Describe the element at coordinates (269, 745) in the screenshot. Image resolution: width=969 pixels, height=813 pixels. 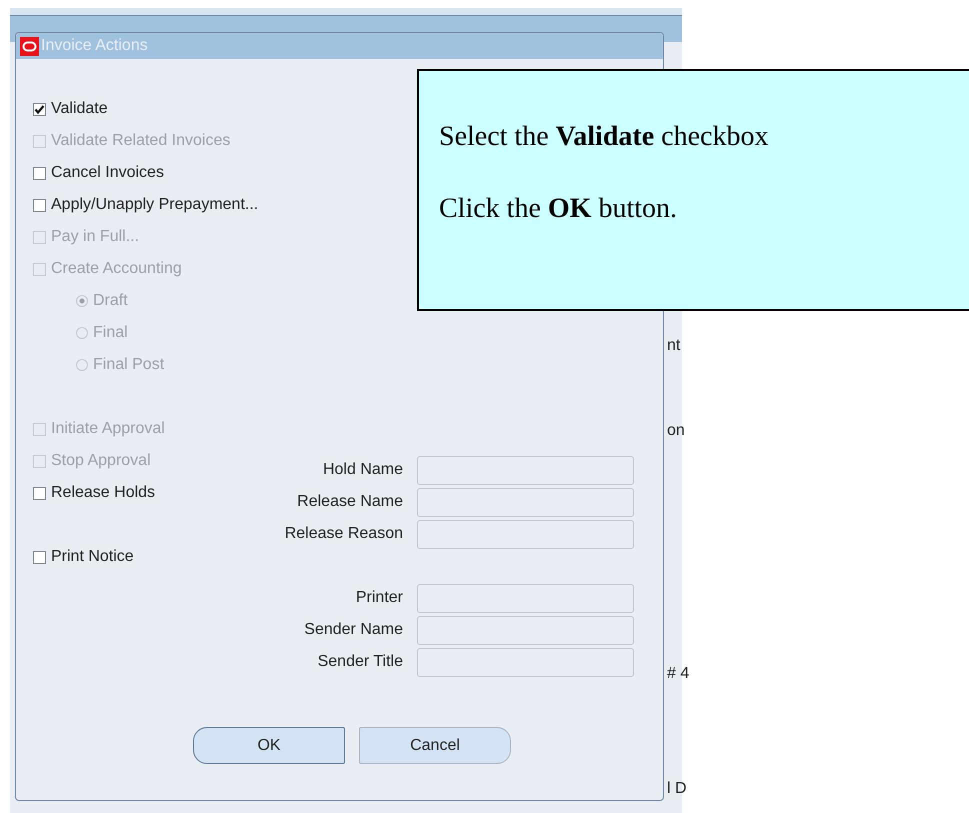
I see `dialog-button: OK` at that location.